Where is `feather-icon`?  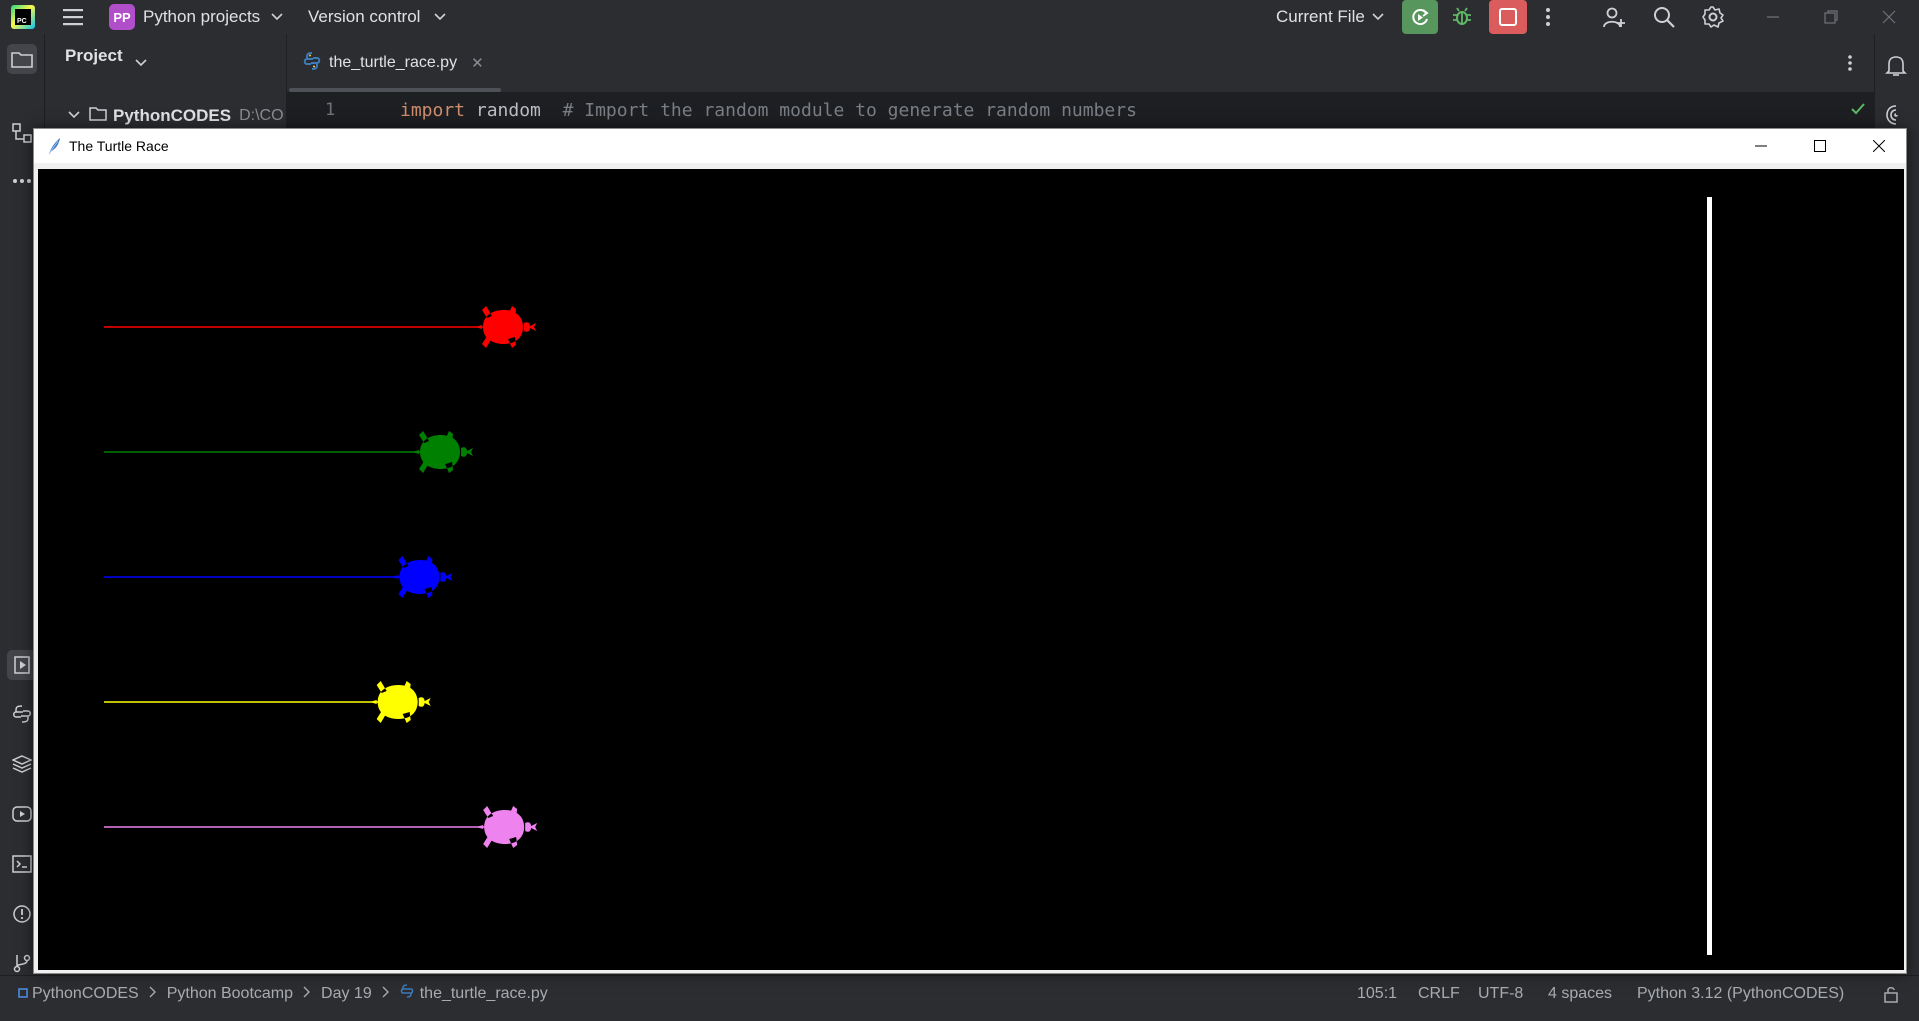 feather-icon is located at coordinates (54, 148).